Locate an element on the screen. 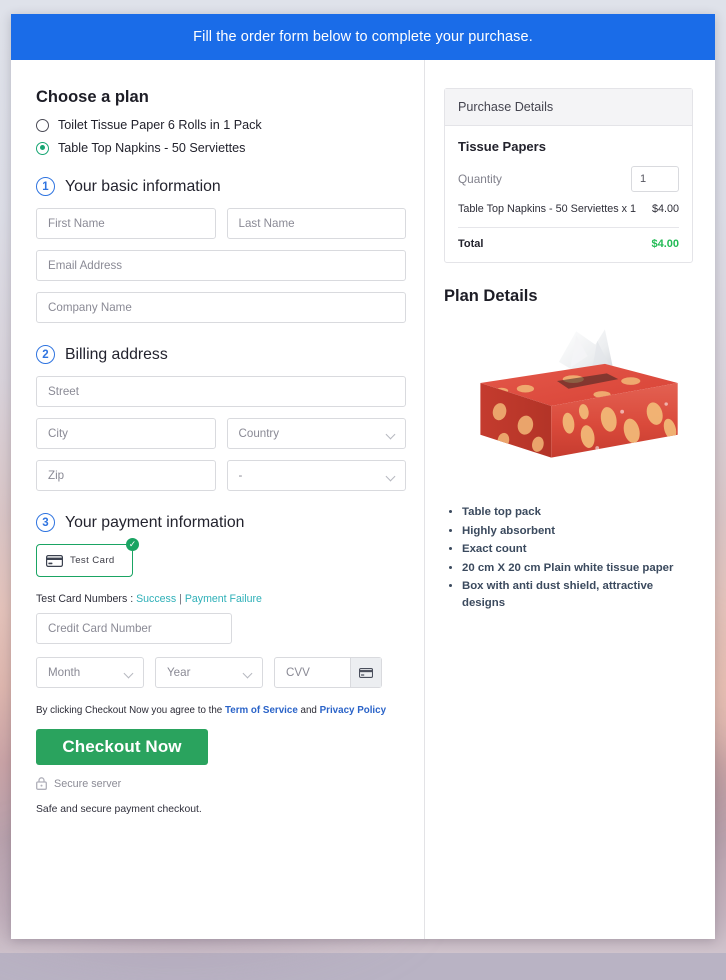  country-select-value: Country is located at coordinates (259, 433).